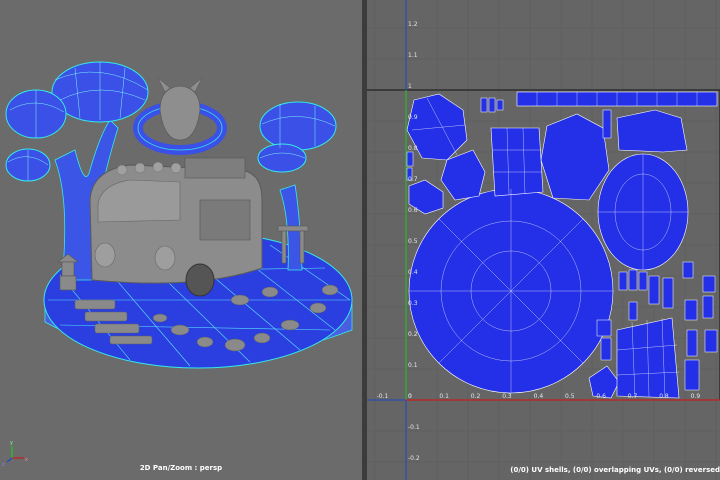 The width and height of the screenshot is (720, 480). What do you see at coordinates (413, 303) in the screenshot?
I see `v-tick-label: 0.3` at bounding box center [413, 303].